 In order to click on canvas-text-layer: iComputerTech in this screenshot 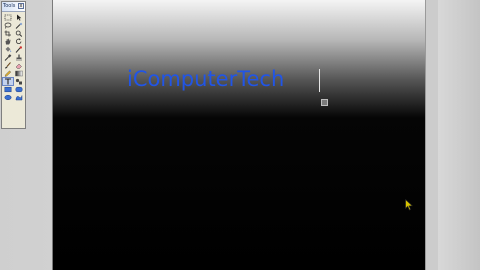, I will do `click(205, 79)`.